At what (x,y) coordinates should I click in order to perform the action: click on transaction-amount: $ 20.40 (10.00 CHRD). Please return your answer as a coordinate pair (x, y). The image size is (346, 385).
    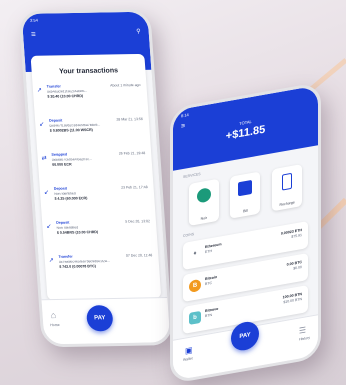
    Looking at the image, I should click on (65, 96).